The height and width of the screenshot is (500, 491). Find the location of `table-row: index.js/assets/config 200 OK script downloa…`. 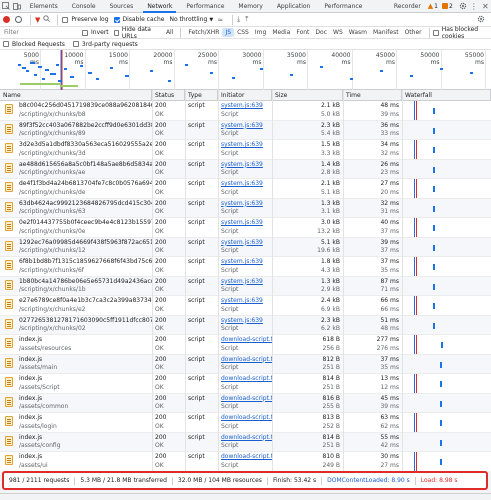

table-row: index.js/assets/config 200 OK script downloa… is located at coordinates (245, 442).